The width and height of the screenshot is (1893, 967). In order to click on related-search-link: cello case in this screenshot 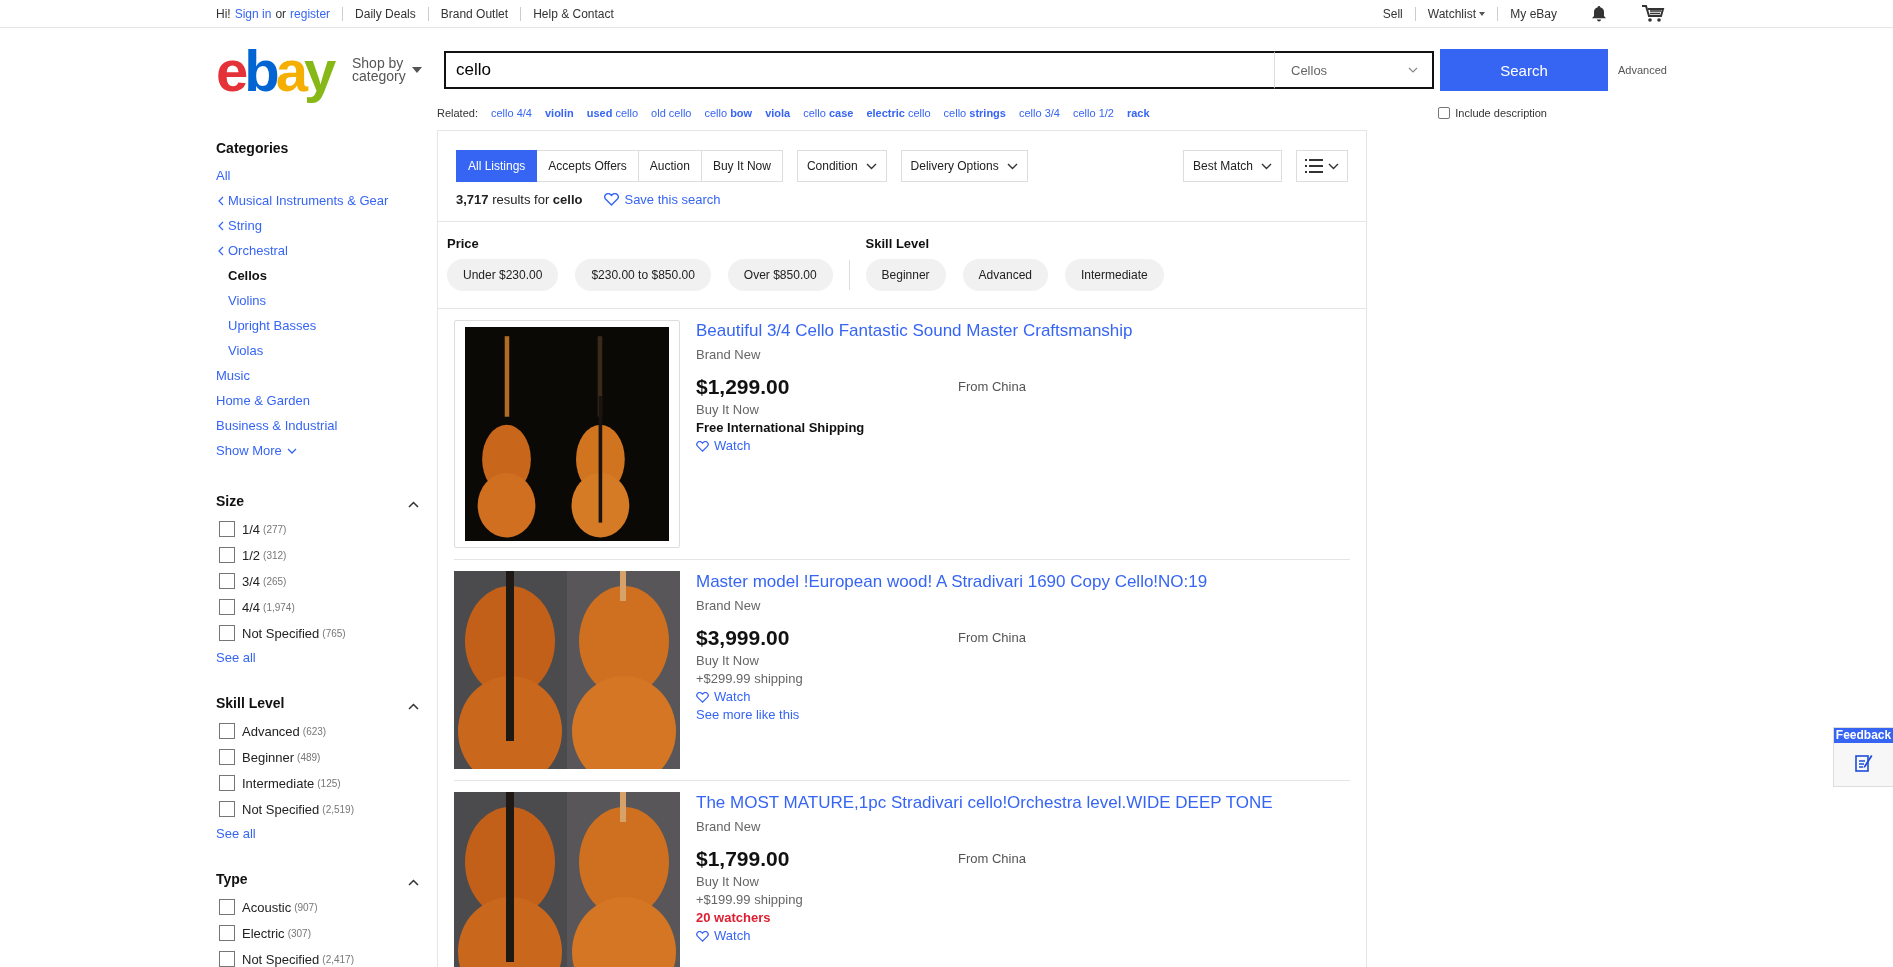, I will do `click(828, 113)`.